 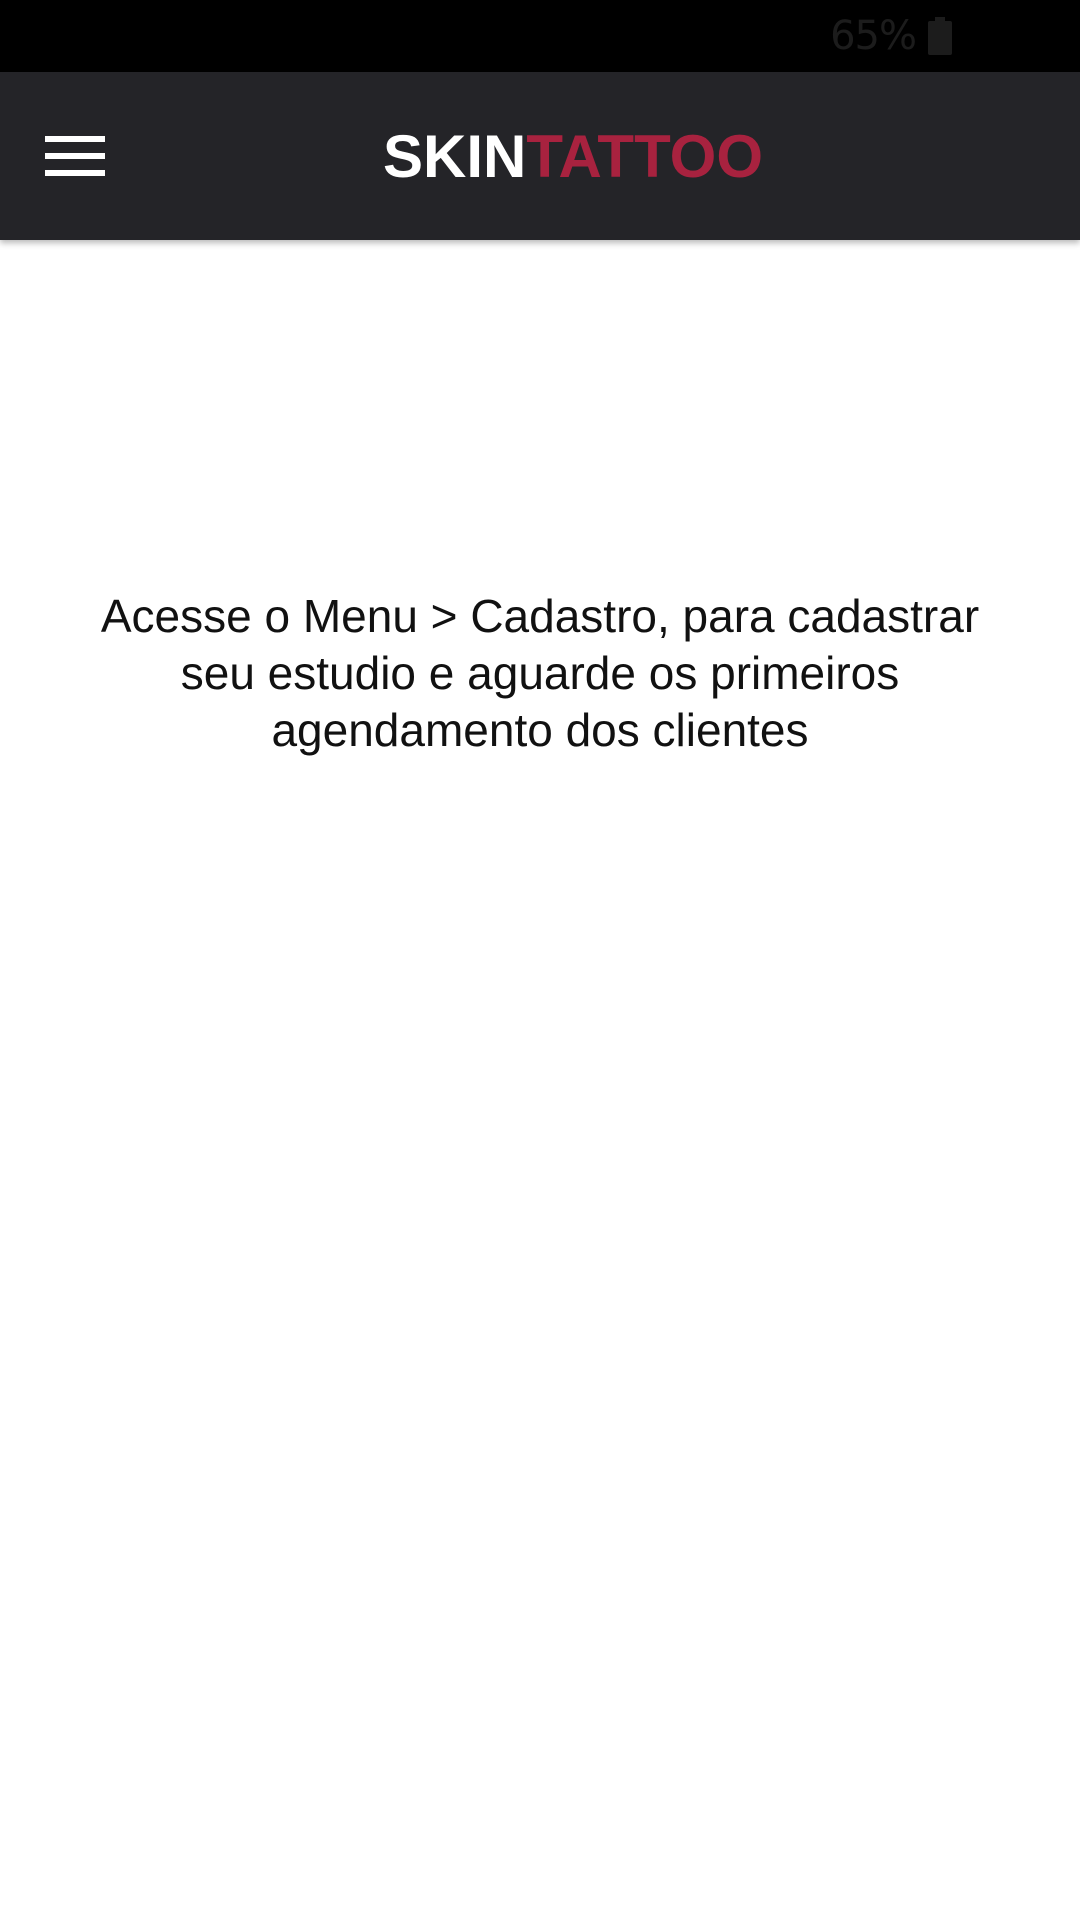 I want to click on app-logo: SKIN TATTOO, so click(x=540, y=156).